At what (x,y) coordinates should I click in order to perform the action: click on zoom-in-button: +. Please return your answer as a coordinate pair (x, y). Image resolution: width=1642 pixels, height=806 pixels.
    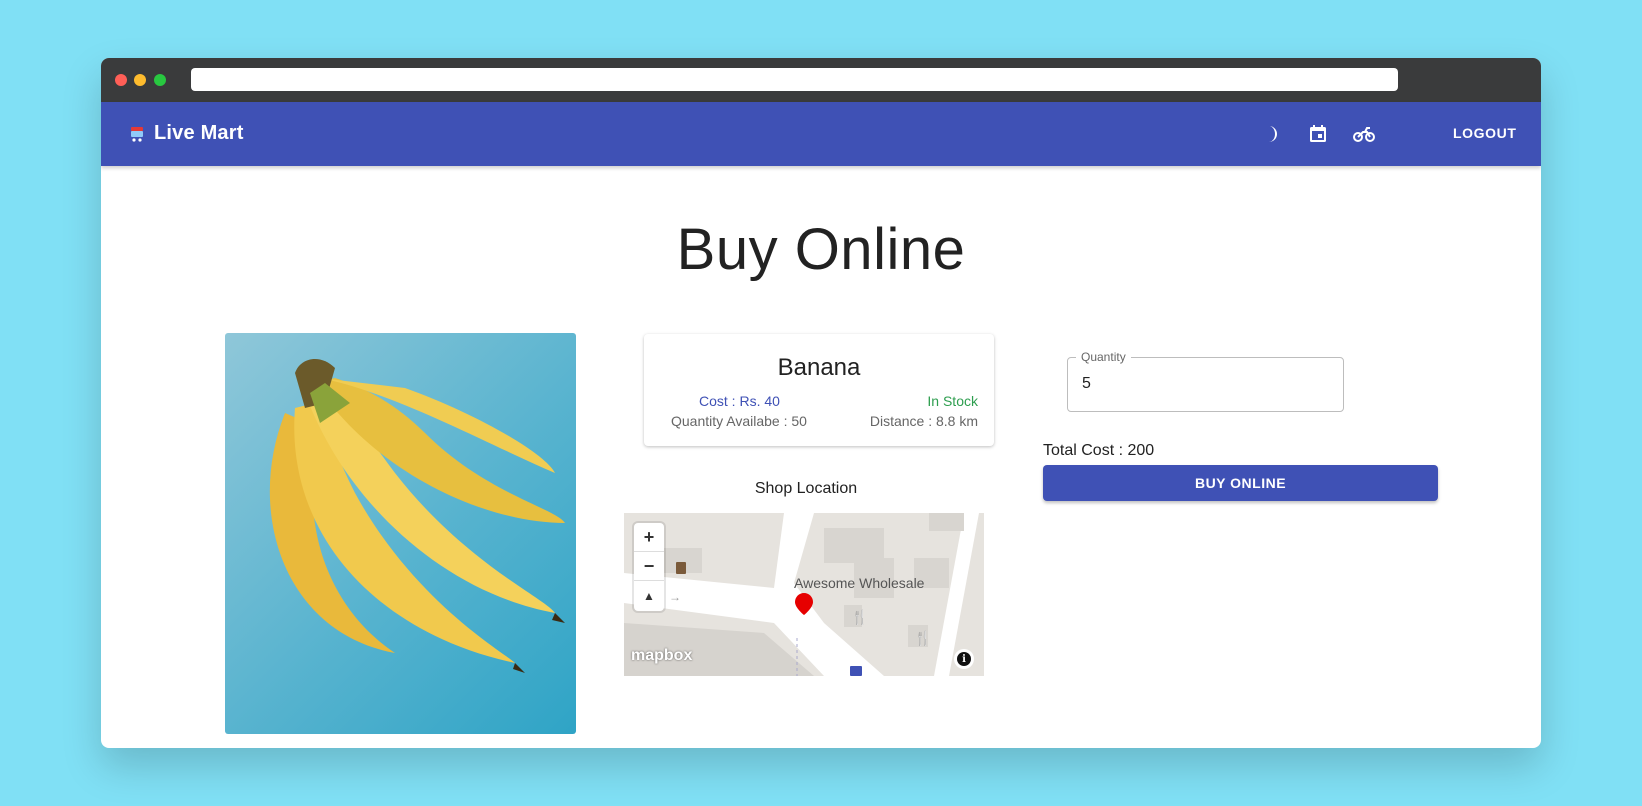
    Looking at the image, I should click on (649, 537).